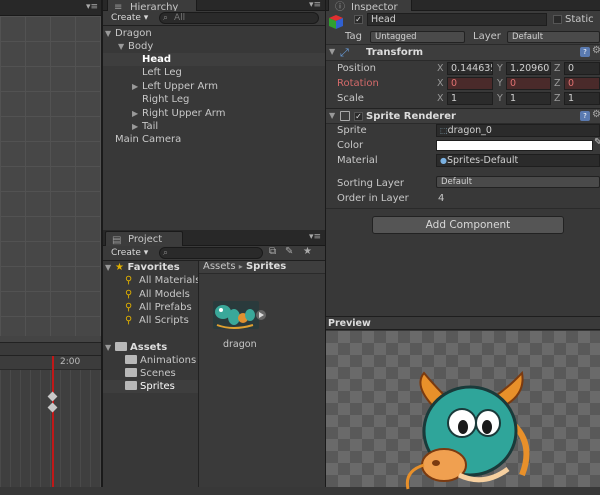 The height and width of the screenshot is (495, 600). Describe the element at coordinates (528, 83) in the screenshot. I see `rotation-y-field: 0` at that location.